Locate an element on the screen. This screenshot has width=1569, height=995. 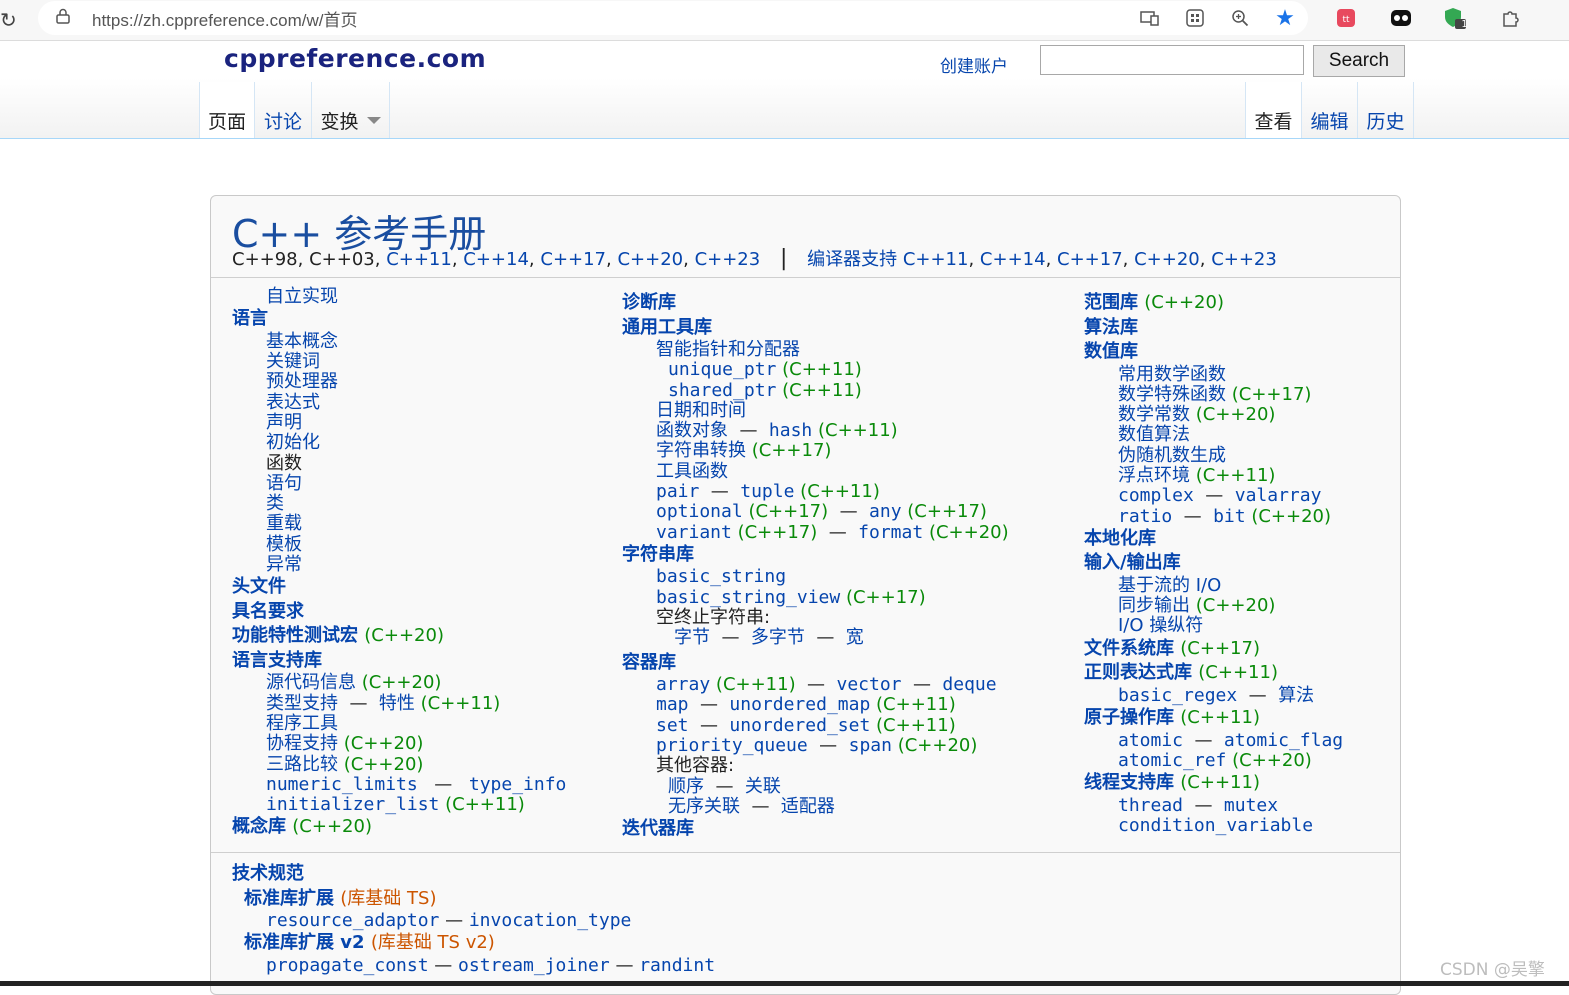
link-propagate-const: propagate_const is located at coordinates (347, 965).